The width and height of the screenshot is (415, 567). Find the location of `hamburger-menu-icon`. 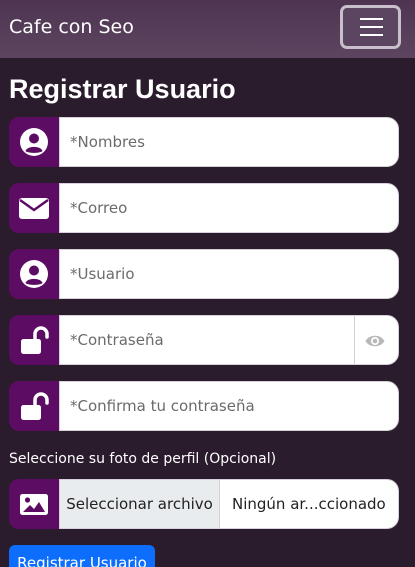

hamburger-menu-icon is located at coordinates (371, 19).